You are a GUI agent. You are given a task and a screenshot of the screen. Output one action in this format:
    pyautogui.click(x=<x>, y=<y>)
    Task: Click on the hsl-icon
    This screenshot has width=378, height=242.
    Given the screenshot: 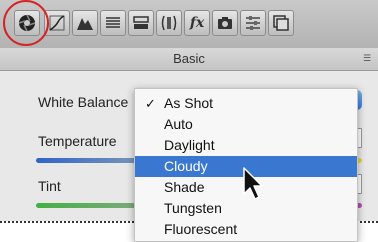 What is the action you would take?
    pyautogui.click(x=85, y=24)
    